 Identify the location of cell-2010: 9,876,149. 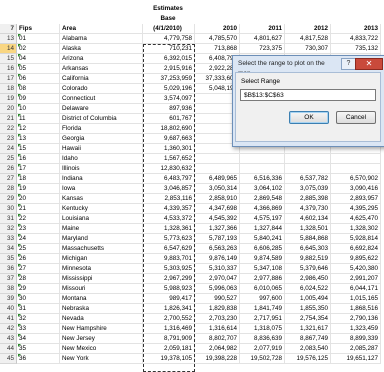
(217, 259).